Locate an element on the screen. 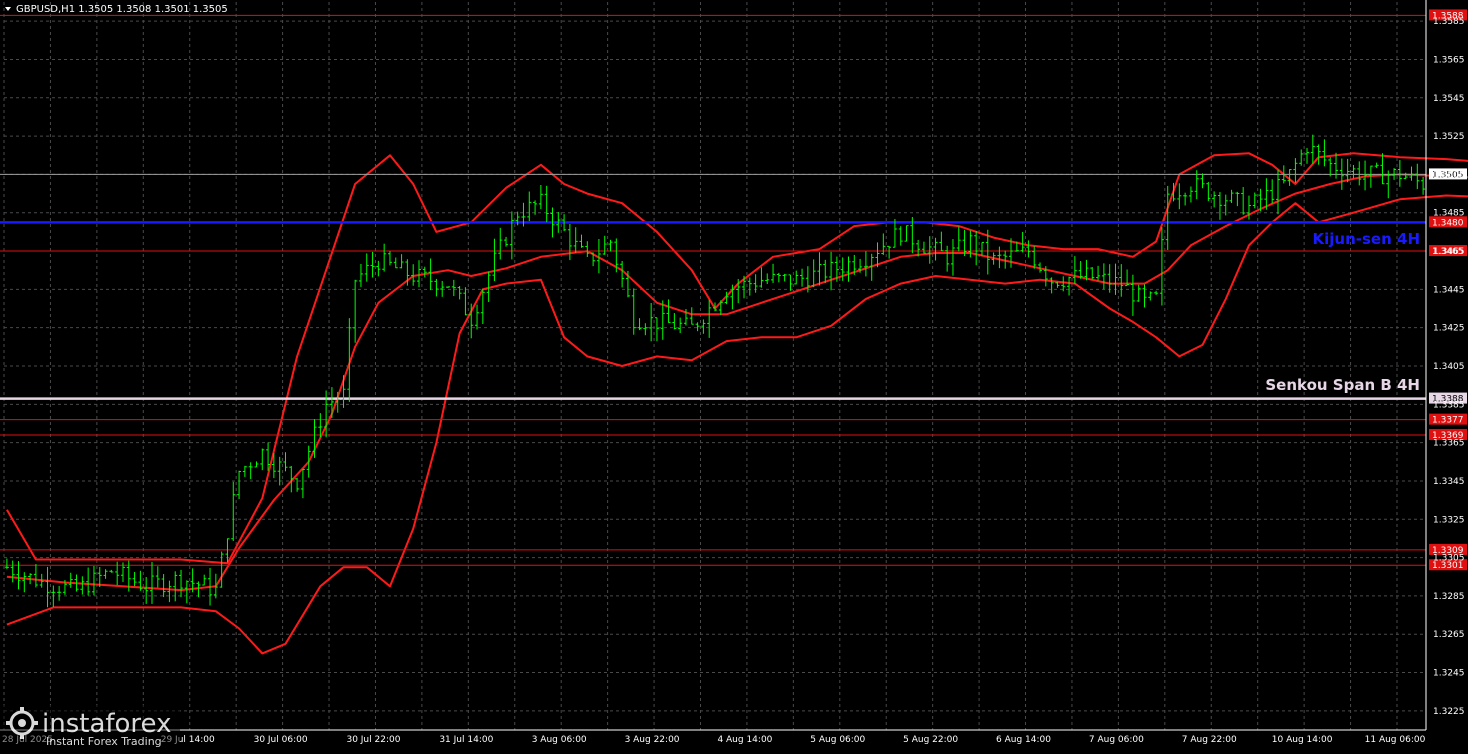  symbol-info: GBPUSD,H1 1.3505 1.3508 1.3501 1.3505 is located at coordinates (122, 9).